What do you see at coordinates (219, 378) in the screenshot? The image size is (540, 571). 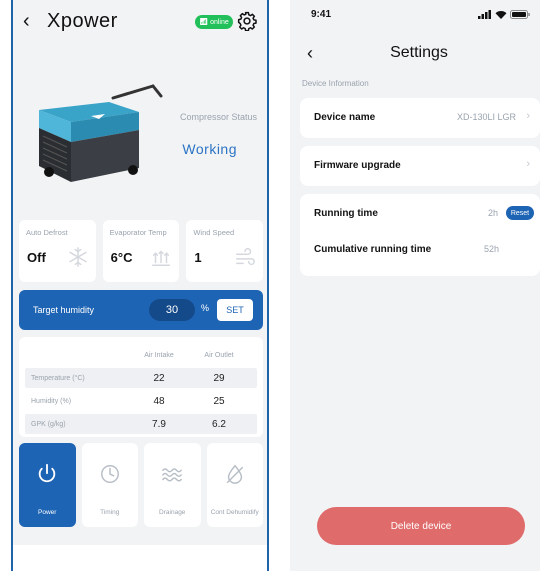 I see `outlet-value: 29` at bounding box center [219, 378].